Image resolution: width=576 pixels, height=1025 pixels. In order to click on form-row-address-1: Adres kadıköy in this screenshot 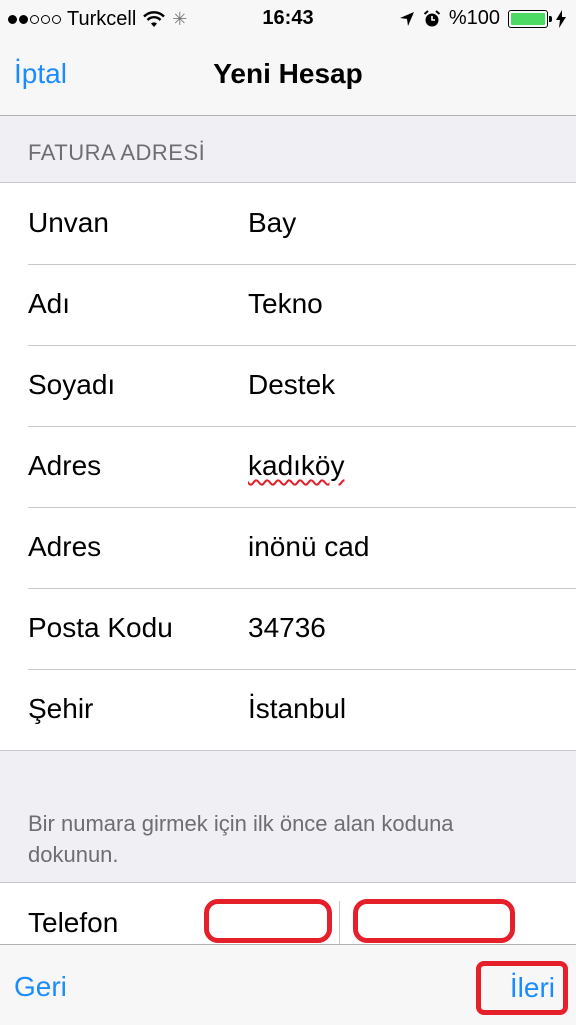, I will do `click(288, 466)`.